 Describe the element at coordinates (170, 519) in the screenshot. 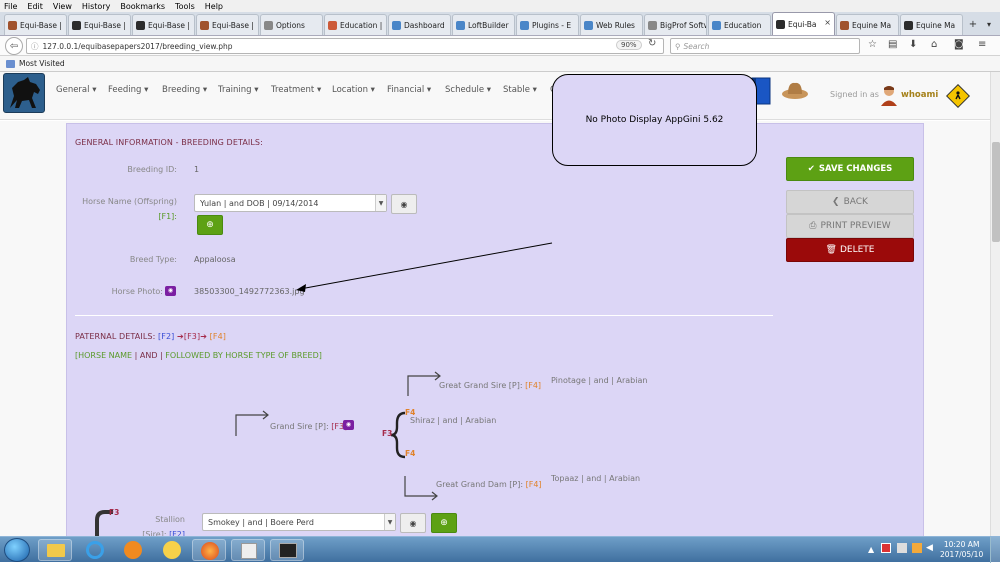

I see `stallion-label: Stallion` at that location.